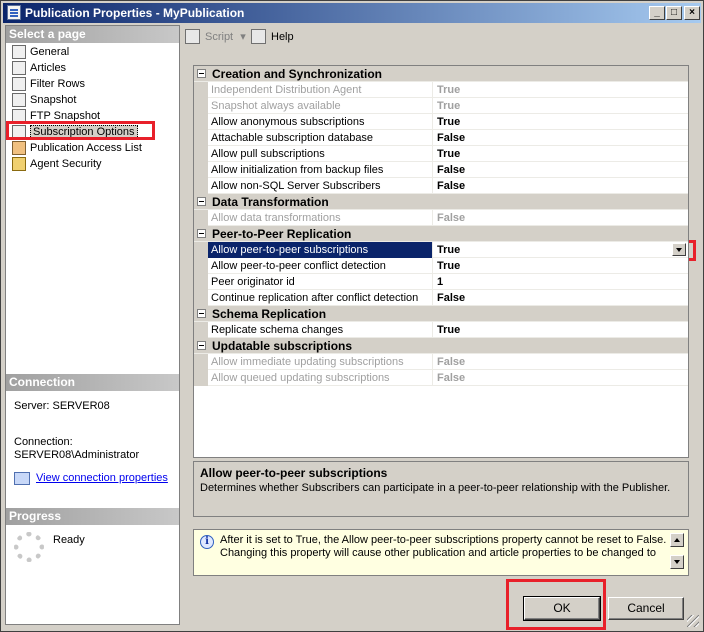  I want to click on connection-properties-icon, so click(22, 478).